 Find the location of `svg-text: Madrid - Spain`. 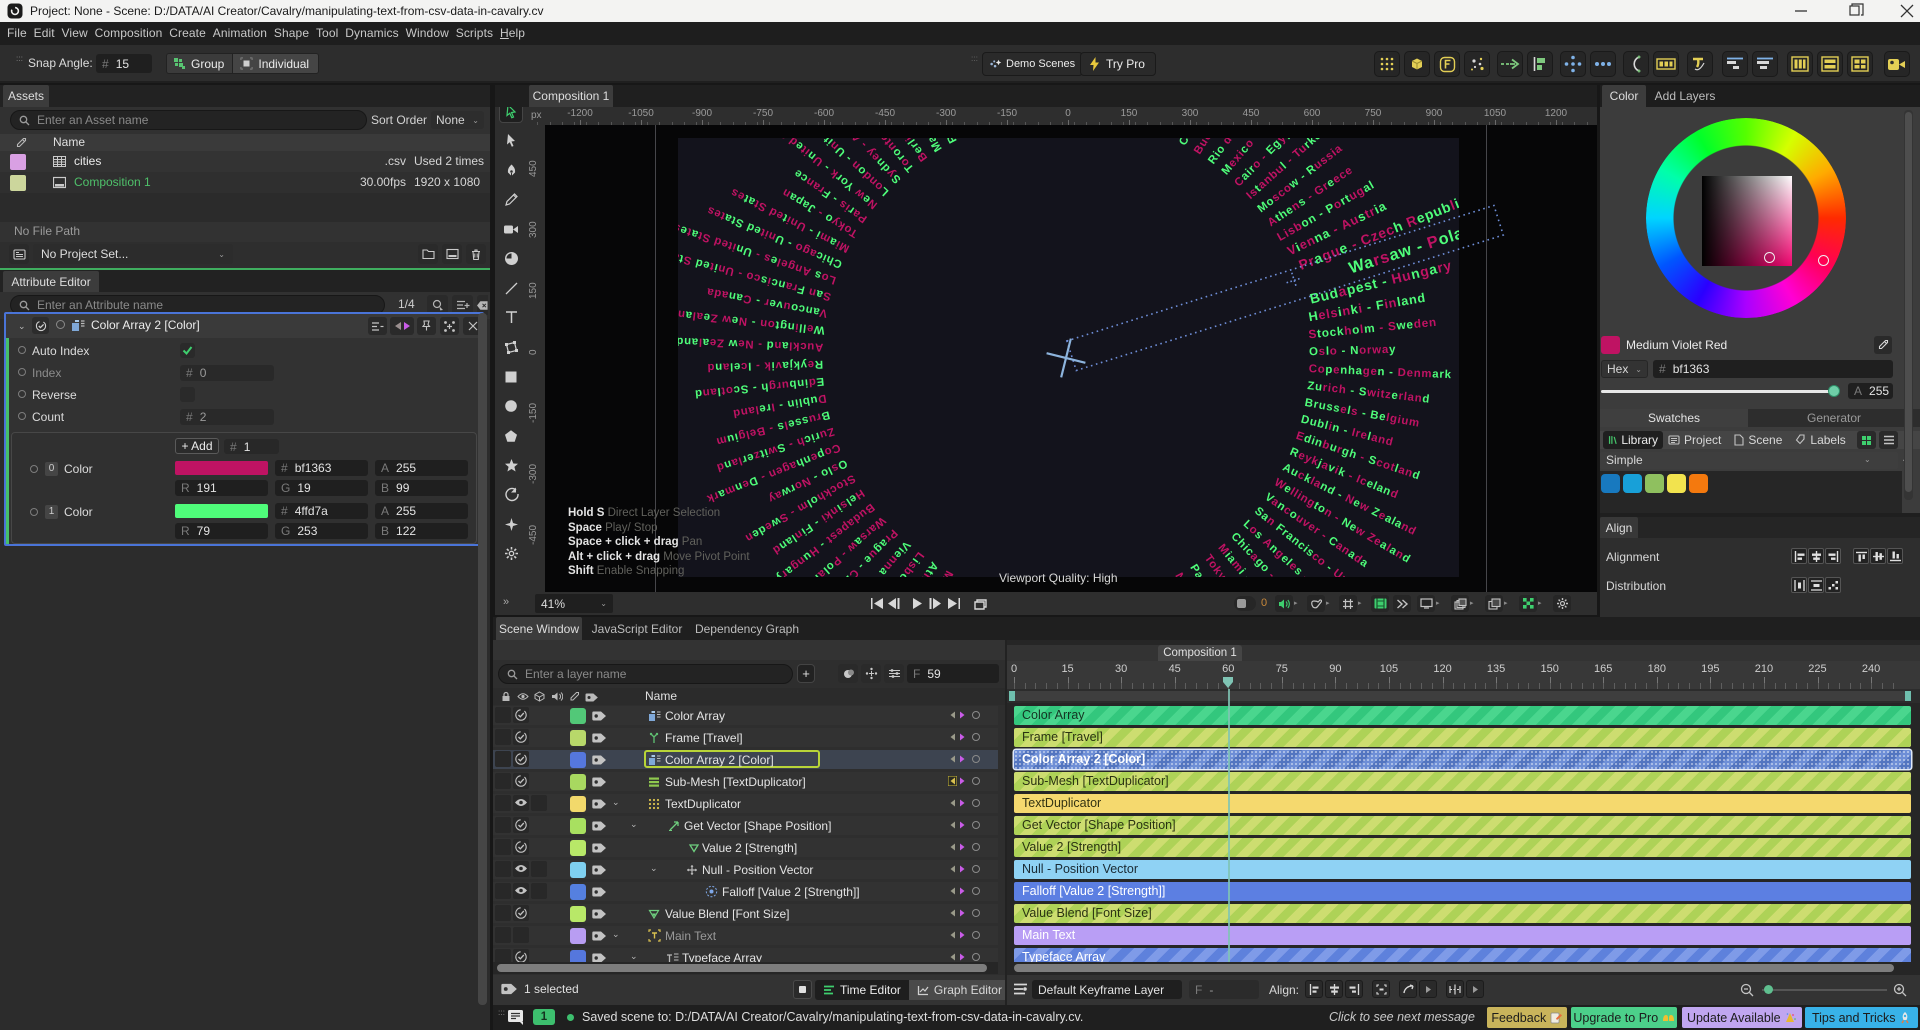

svg-text: Madrid - Spain is located at coordinates (1148, 126).